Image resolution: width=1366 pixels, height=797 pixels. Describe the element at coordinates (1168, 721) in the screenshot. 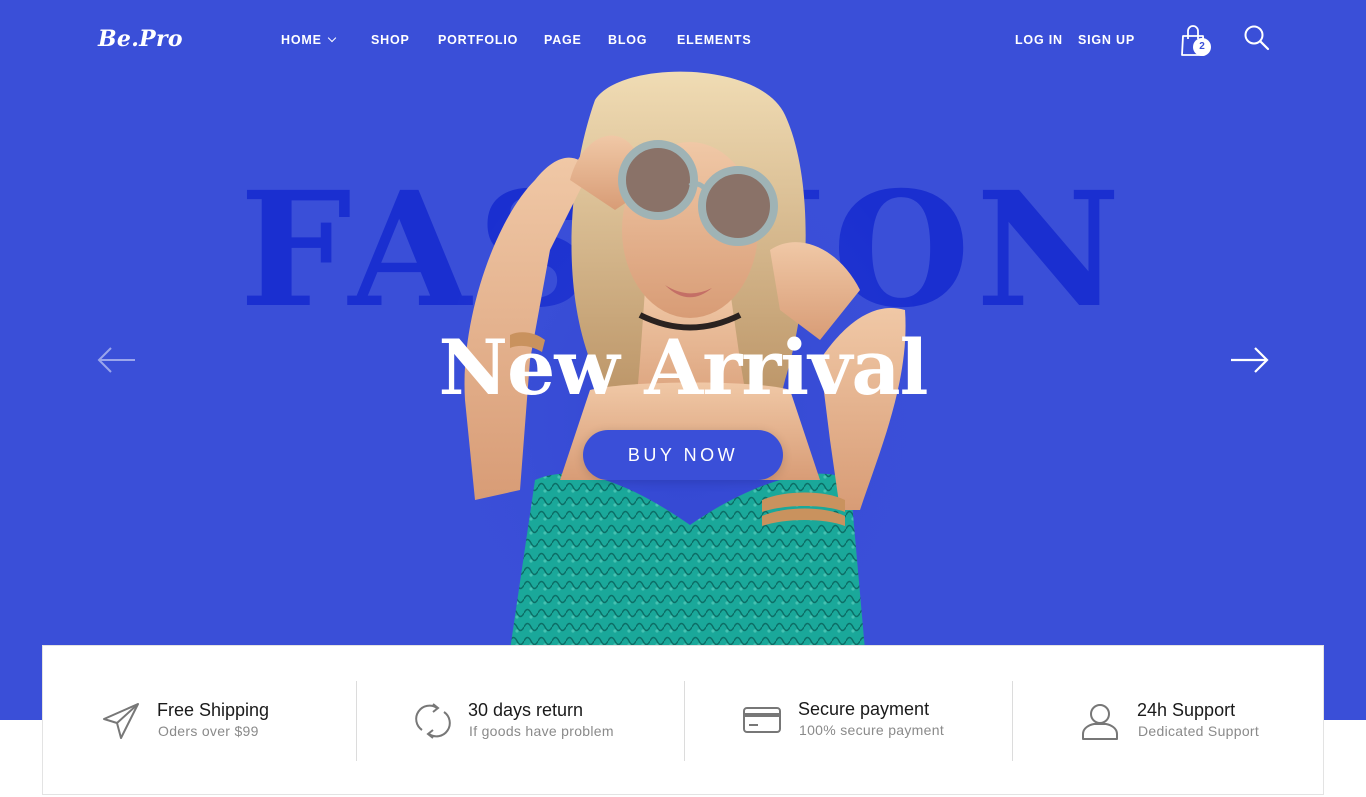

I see `feature-support: 24h Support Dedicated Support` at that location.